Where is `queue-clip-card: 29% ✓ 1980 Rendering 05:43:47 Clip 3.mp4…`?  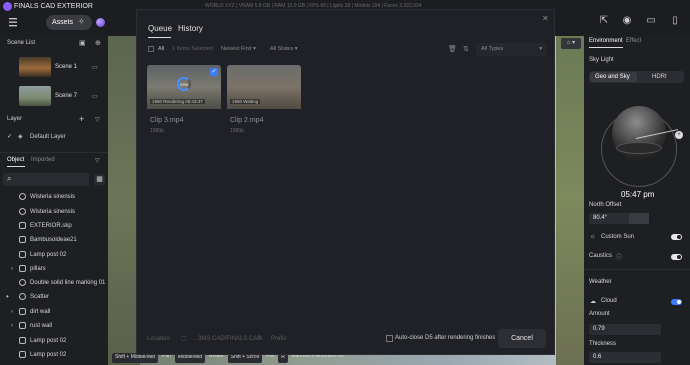 queue-clip-card: 29% ✓ 1980 Rendering 05:43:47 Clip 3.mp4… is located at coordinates (184, 101).